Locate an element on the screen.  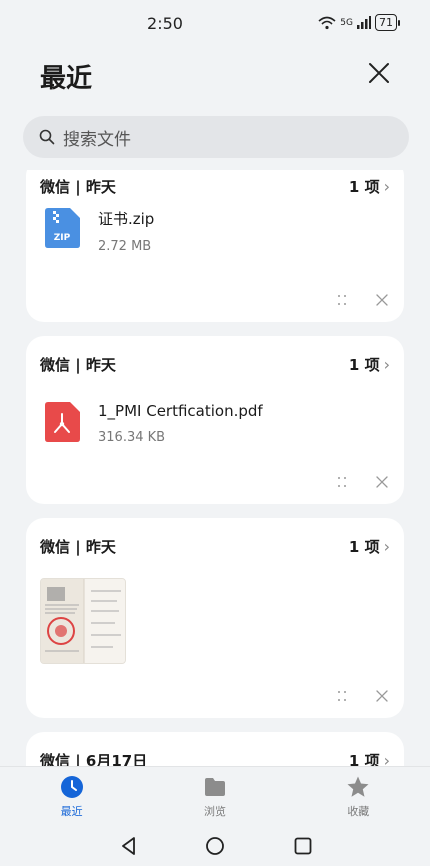
file-item: 1_PMI Certfication.pdf 316.34 KB is located at coordinates (153, 423).